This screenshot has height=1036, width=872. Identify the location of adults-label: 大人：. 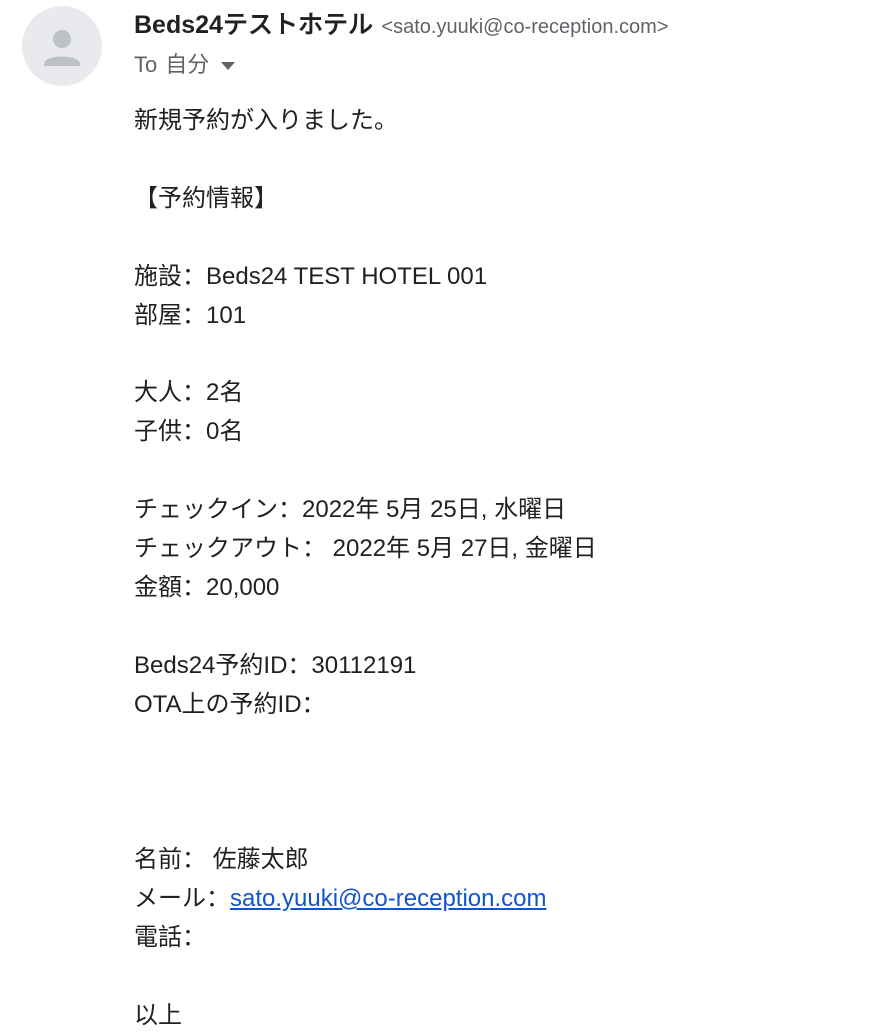
(170, 393).